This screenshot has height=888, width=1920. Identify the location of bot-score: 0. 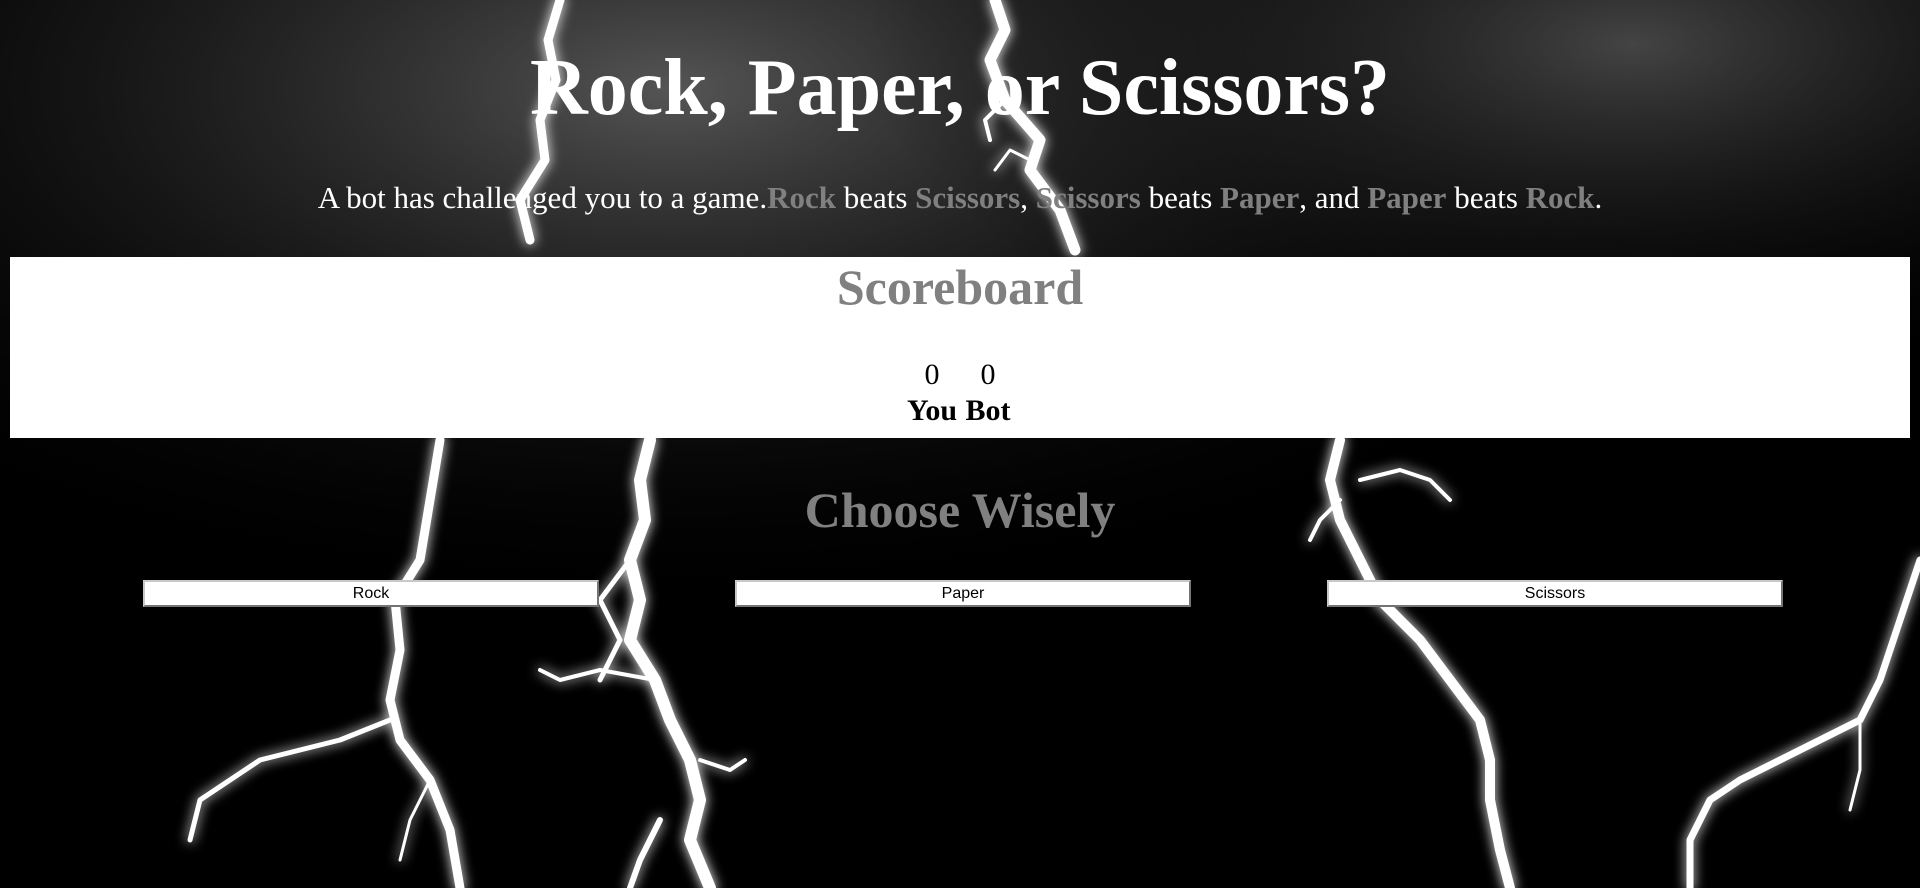
(988, 374).